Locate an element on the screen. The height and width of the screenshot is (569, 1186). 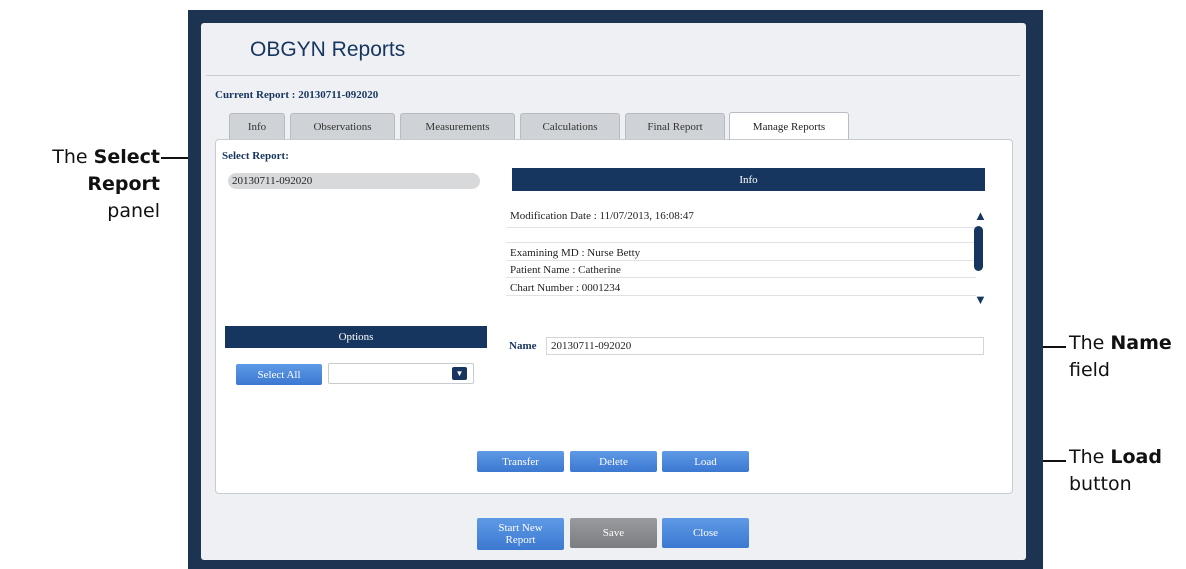
callout-select-report-post: panel is located at coordinates (133, 211).